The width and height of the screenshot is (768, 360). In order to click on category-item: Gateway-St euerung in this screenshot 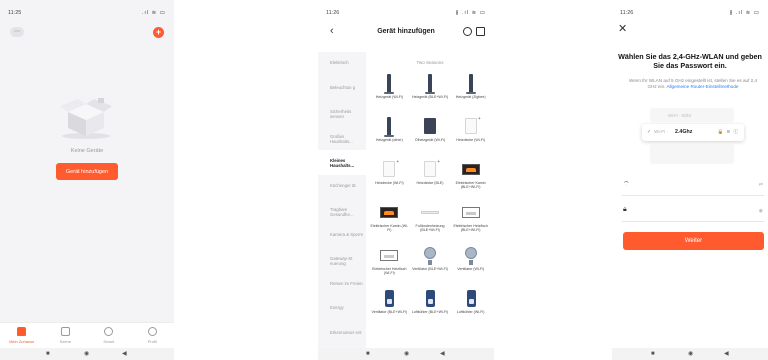, I will do `click(342, 260)`.